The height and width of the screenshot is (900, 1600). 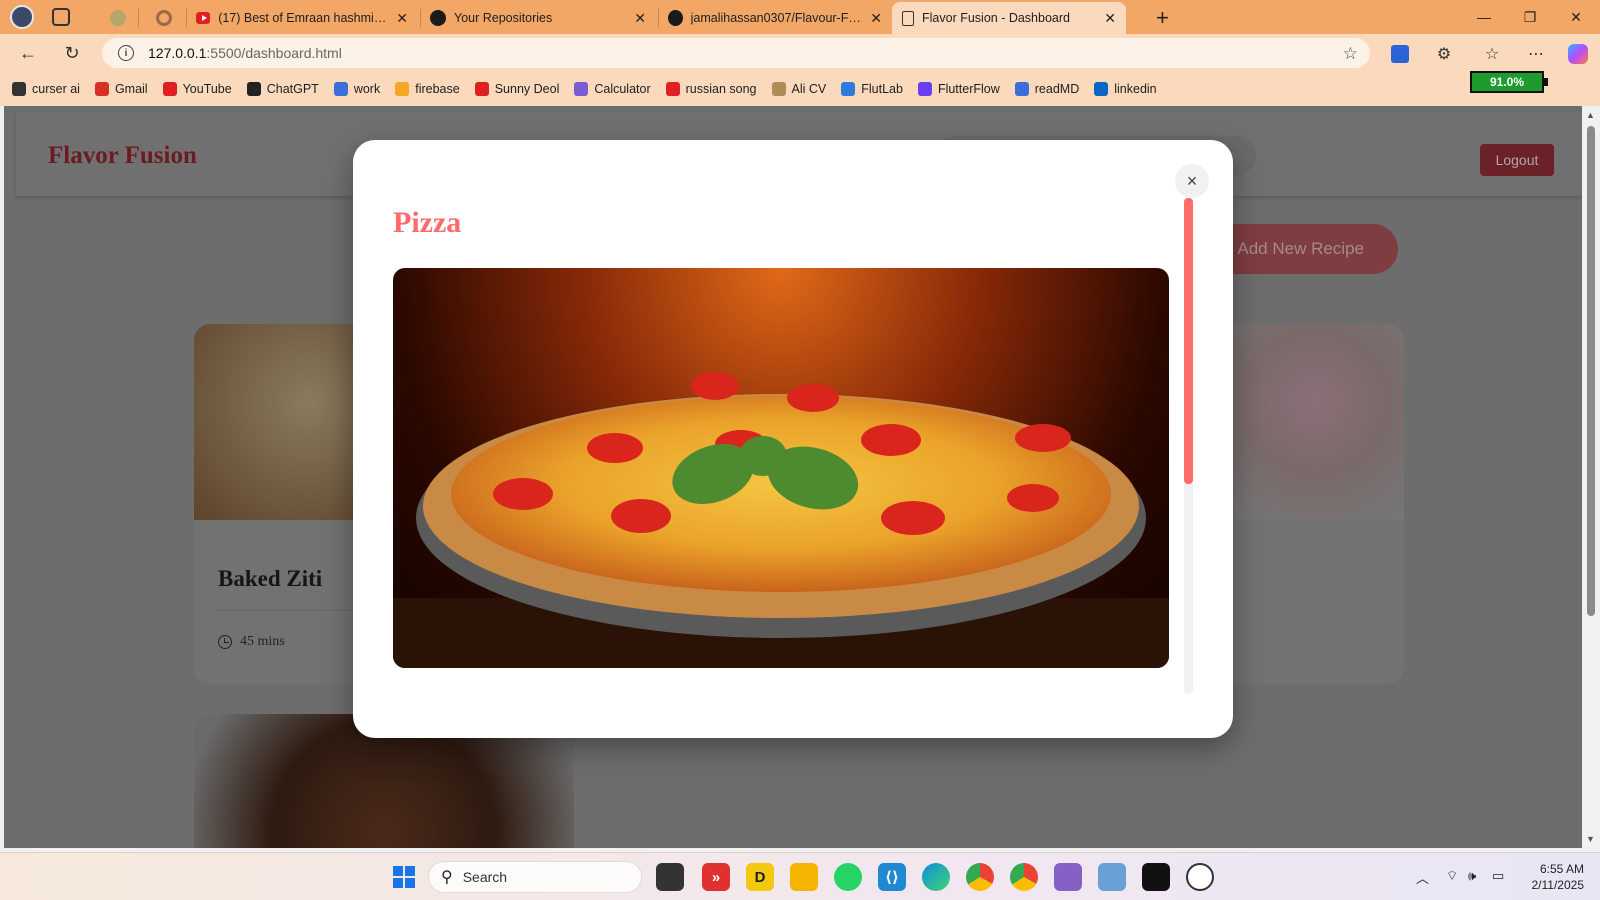 What do you see at coordinates (122, 156) in the screenshot?
I see `site-brand: Flavor Fusion` at bounding box center [122, 156].